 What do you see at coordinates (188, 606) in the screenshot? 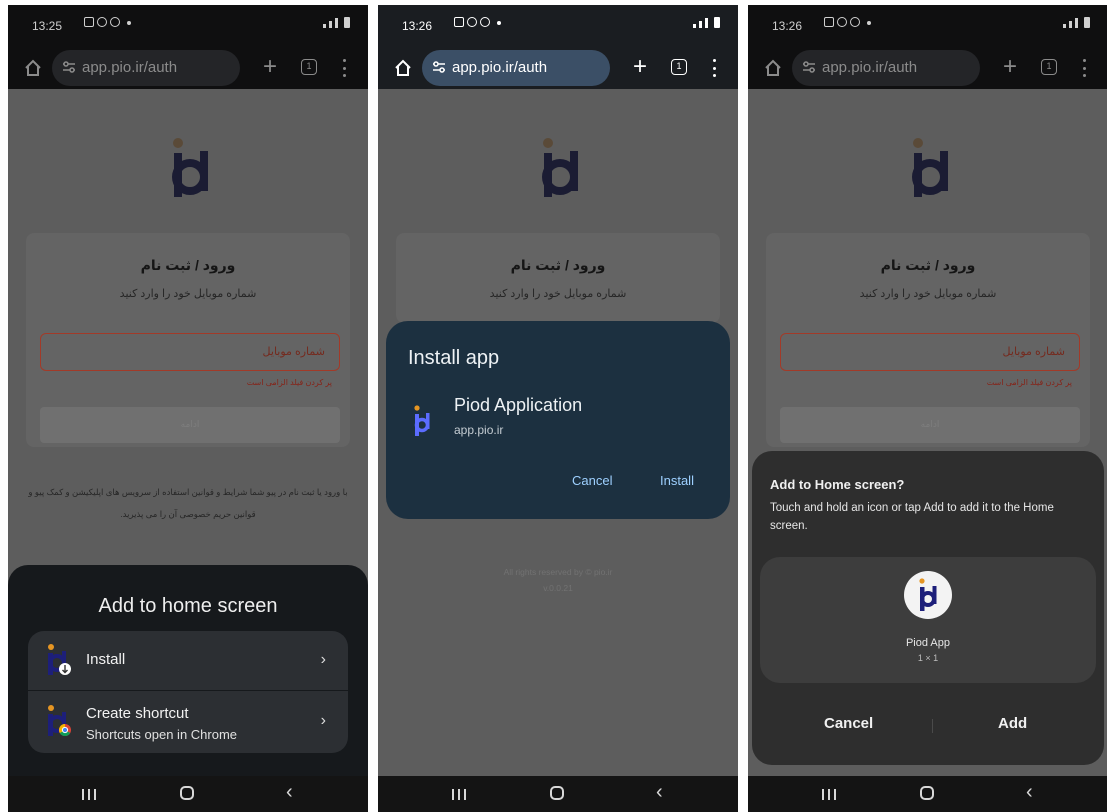
I see `sheet-title: Add to home screen` at bounding box center [188, 606].